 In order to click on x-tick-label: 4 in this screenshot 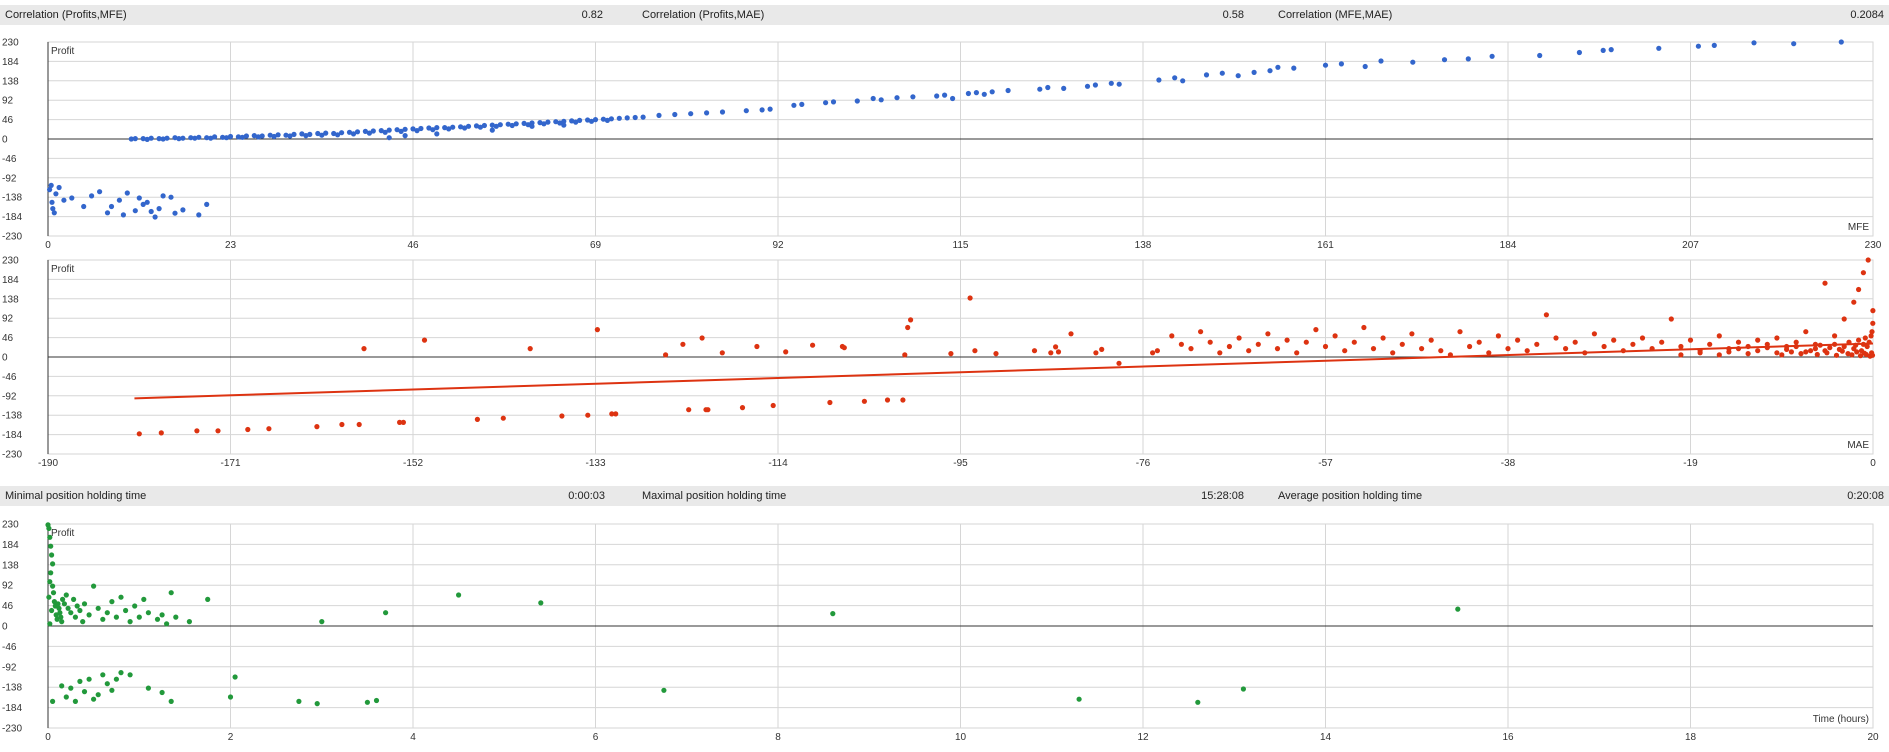, I will do `click(413, 737)`.